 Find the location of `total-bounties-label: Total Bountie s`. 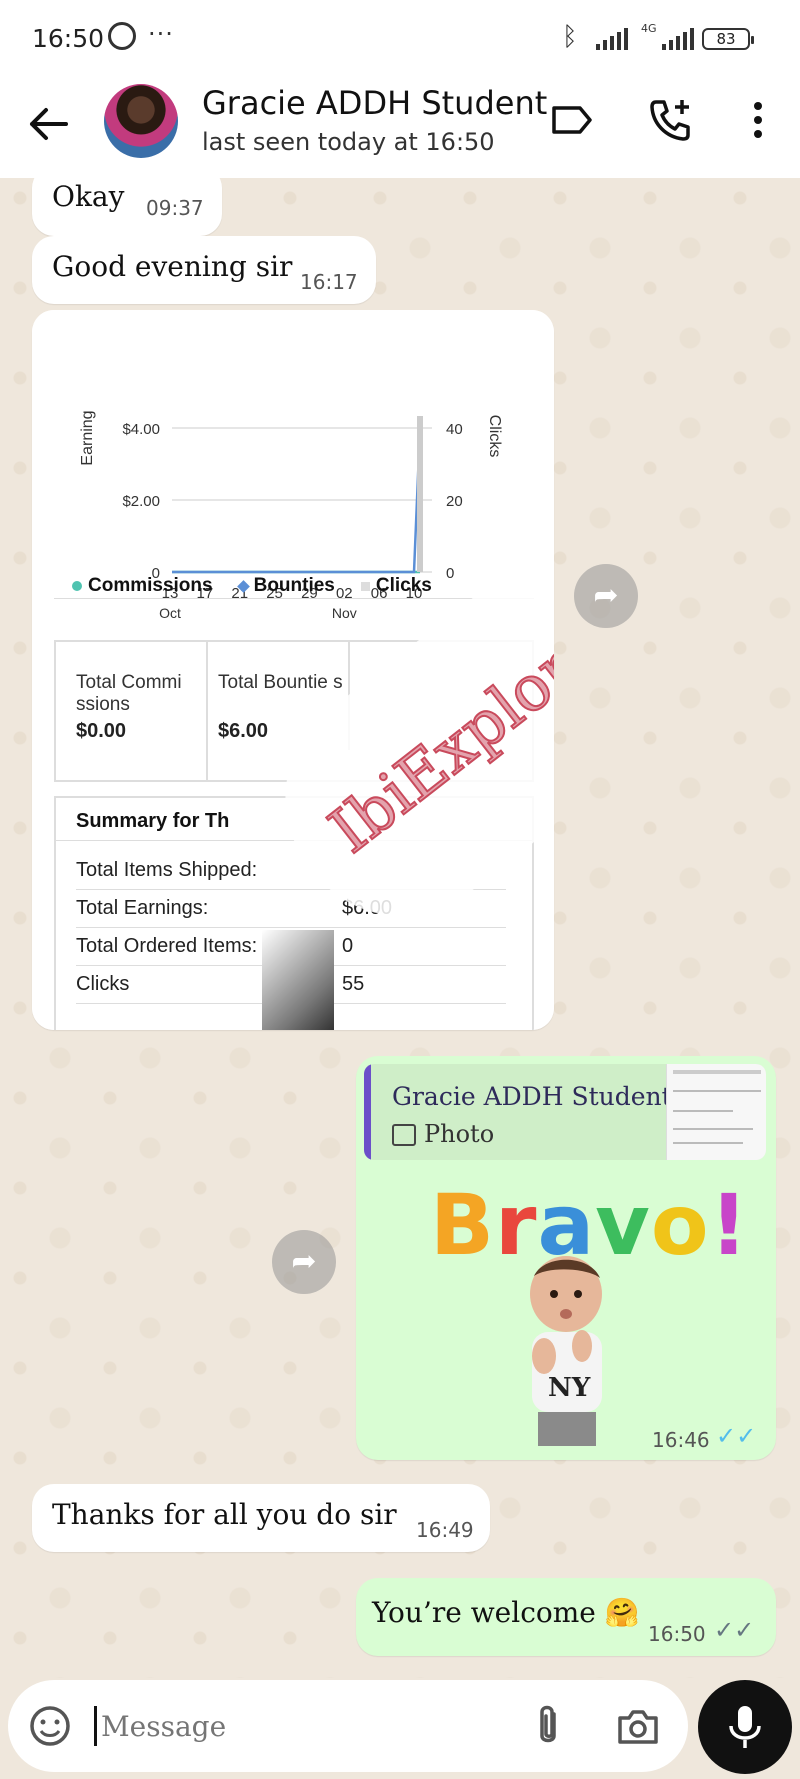

total-bounties-label: Total Bountie s is located at coordinates (280, 682).